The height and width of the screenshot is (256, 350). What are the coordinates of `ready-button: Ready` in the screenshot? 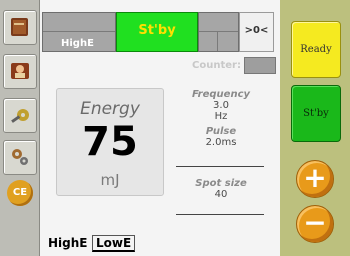 It's located at (316, 49).